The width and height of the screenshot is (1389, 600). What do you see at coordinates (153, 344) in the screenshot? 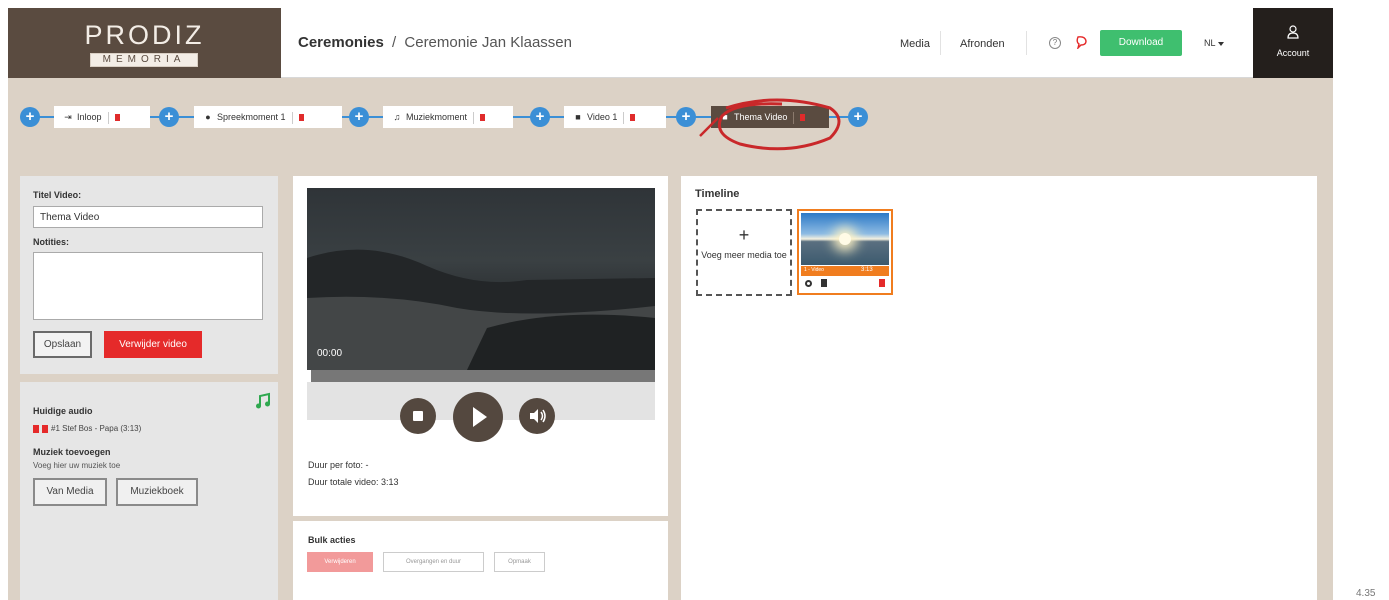
I see `delete-video-button: Verwijder video` at bounding box center [153, 344].